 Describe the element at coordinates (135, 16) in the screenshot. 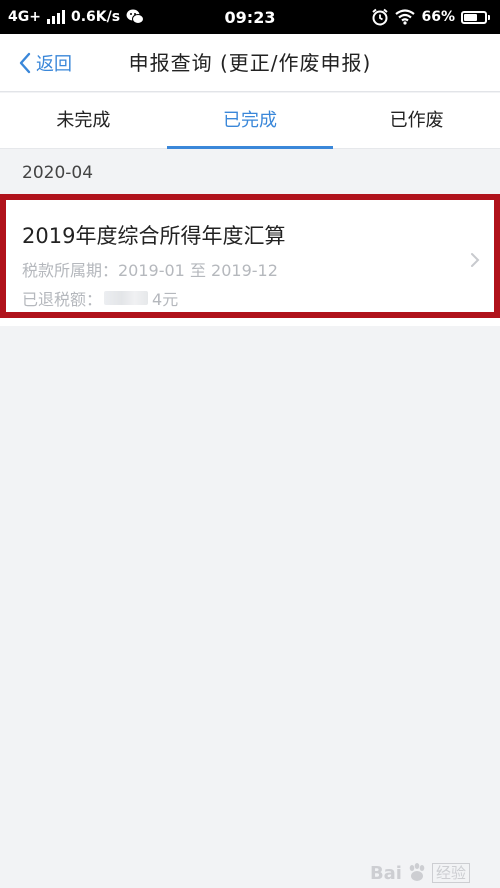

I see `wechat-icon` at that location.